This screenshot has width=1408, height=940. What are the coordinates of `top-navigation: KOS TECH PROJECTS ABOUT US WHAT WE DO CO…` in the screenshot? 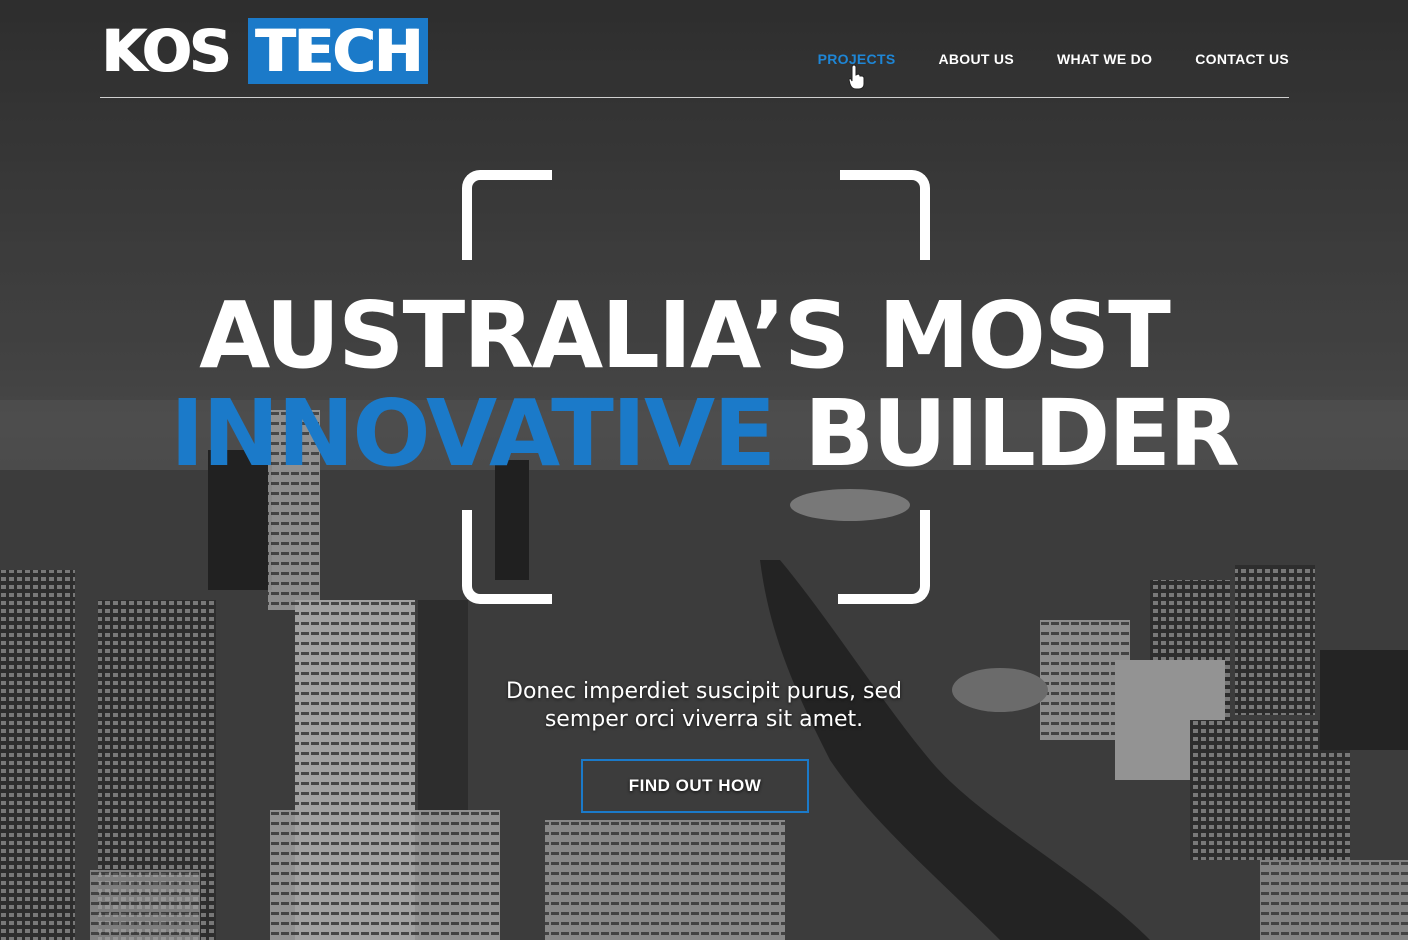 It's located at (704, 50).